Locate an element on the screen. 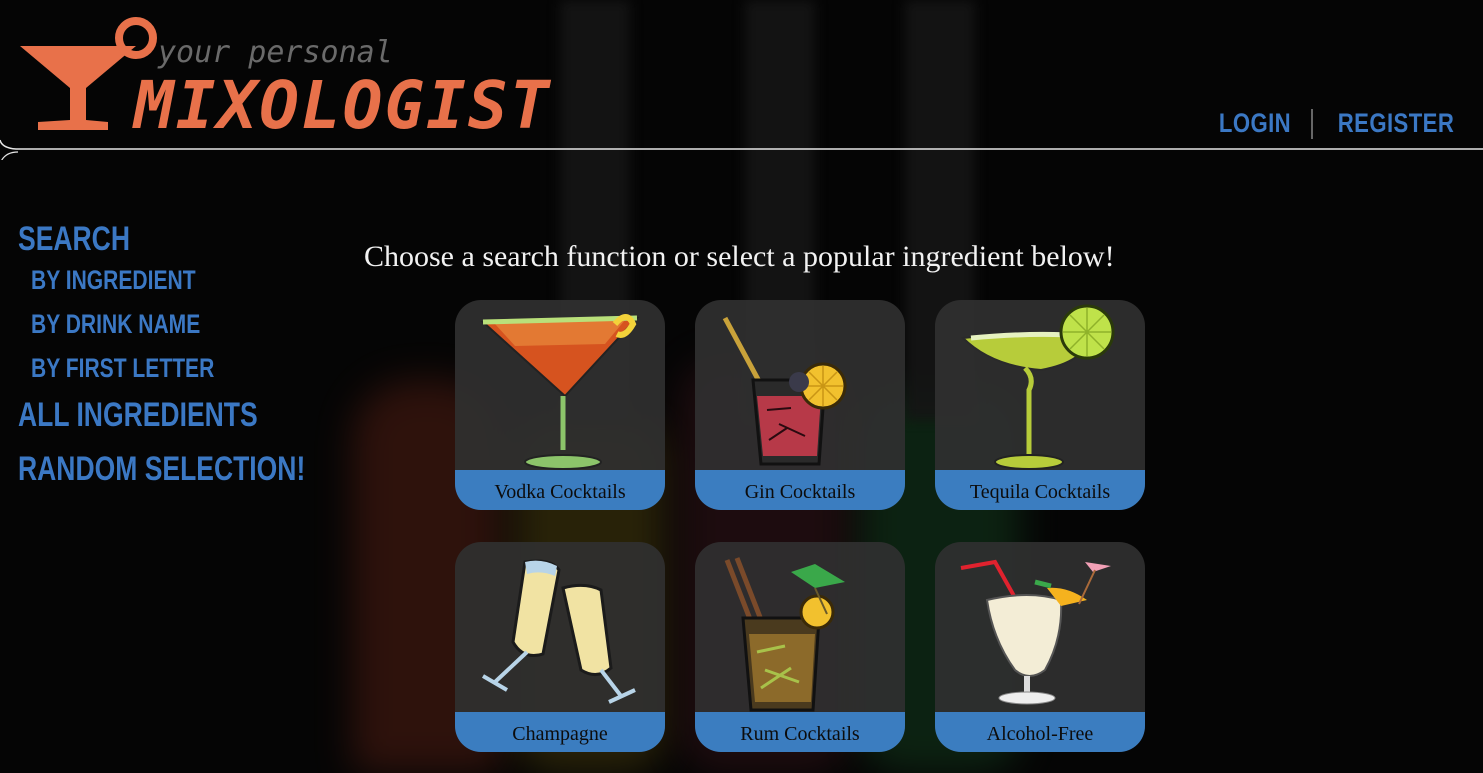  sidebar-item-search: SEARCH is located at coordinates (161, 239).